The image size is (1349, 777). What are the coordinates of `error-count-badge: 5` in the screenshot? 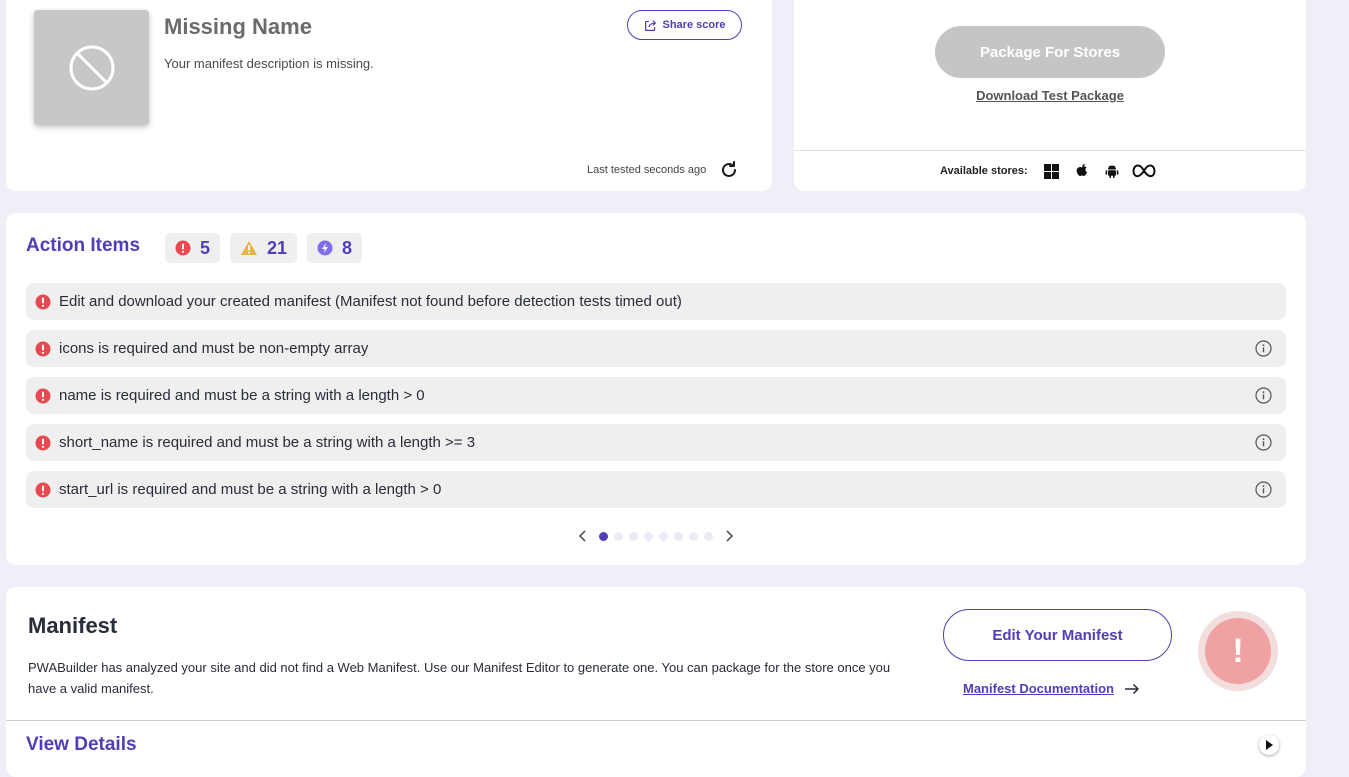 It's located at (193, 248).